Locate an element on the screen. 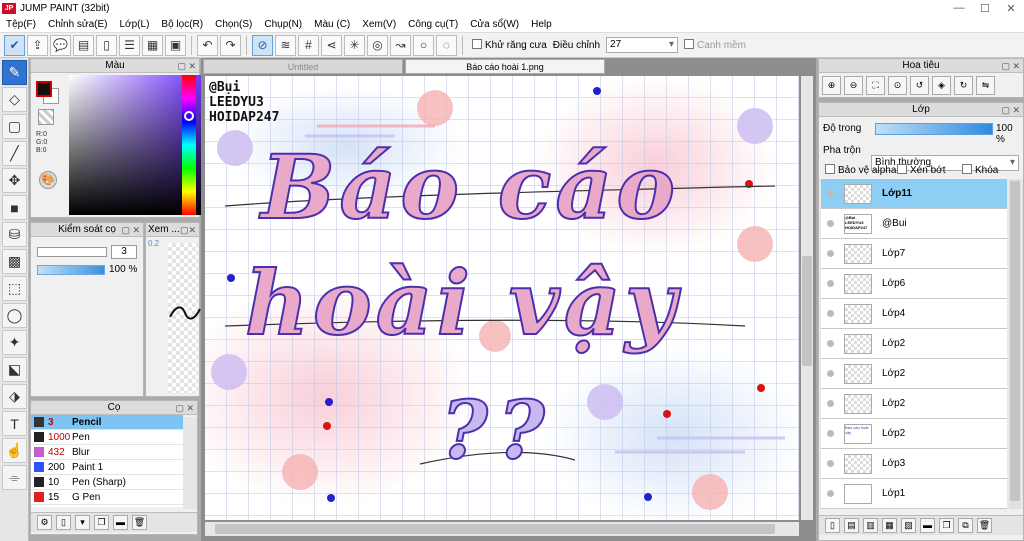 The width and height of the screenshot is (1024, 541). correction-select: 27 is located at coordinates (642, 45).